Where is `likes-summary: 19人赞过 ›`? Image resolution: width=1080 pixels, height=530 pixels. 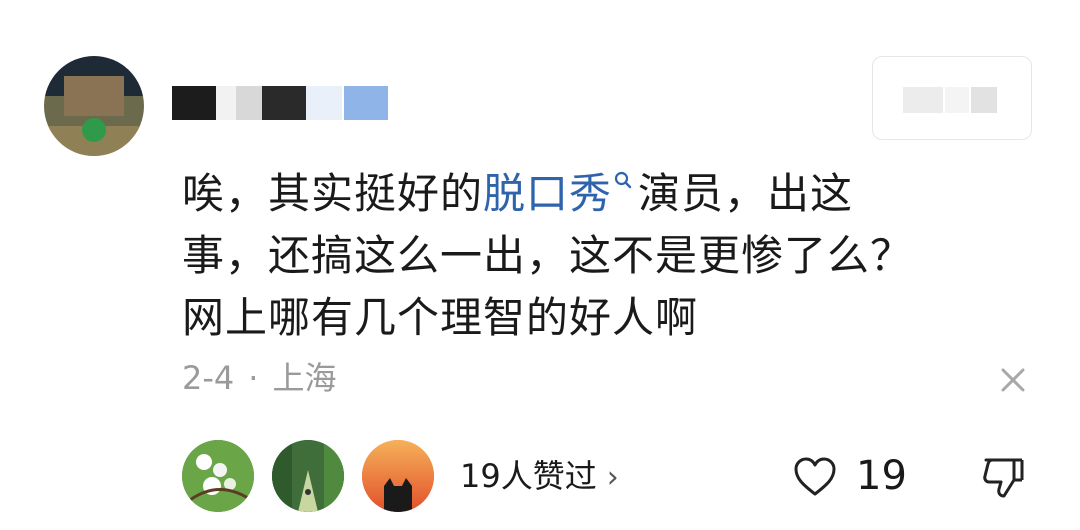 likes-summary: 19人赞过 › is located at coordinates (539, 477).